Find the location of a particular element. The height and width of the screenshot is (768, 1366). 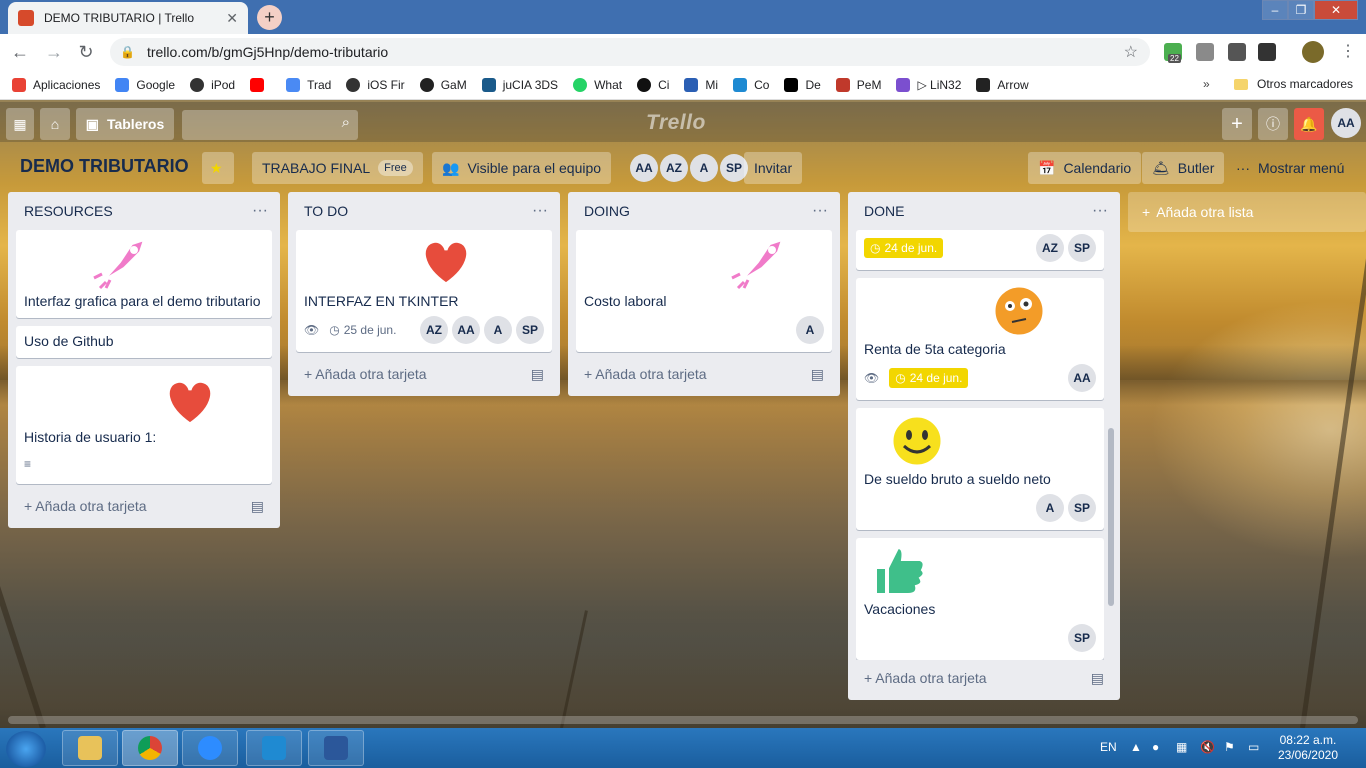

taskbar-chrome is located at coordinates (150, 748).